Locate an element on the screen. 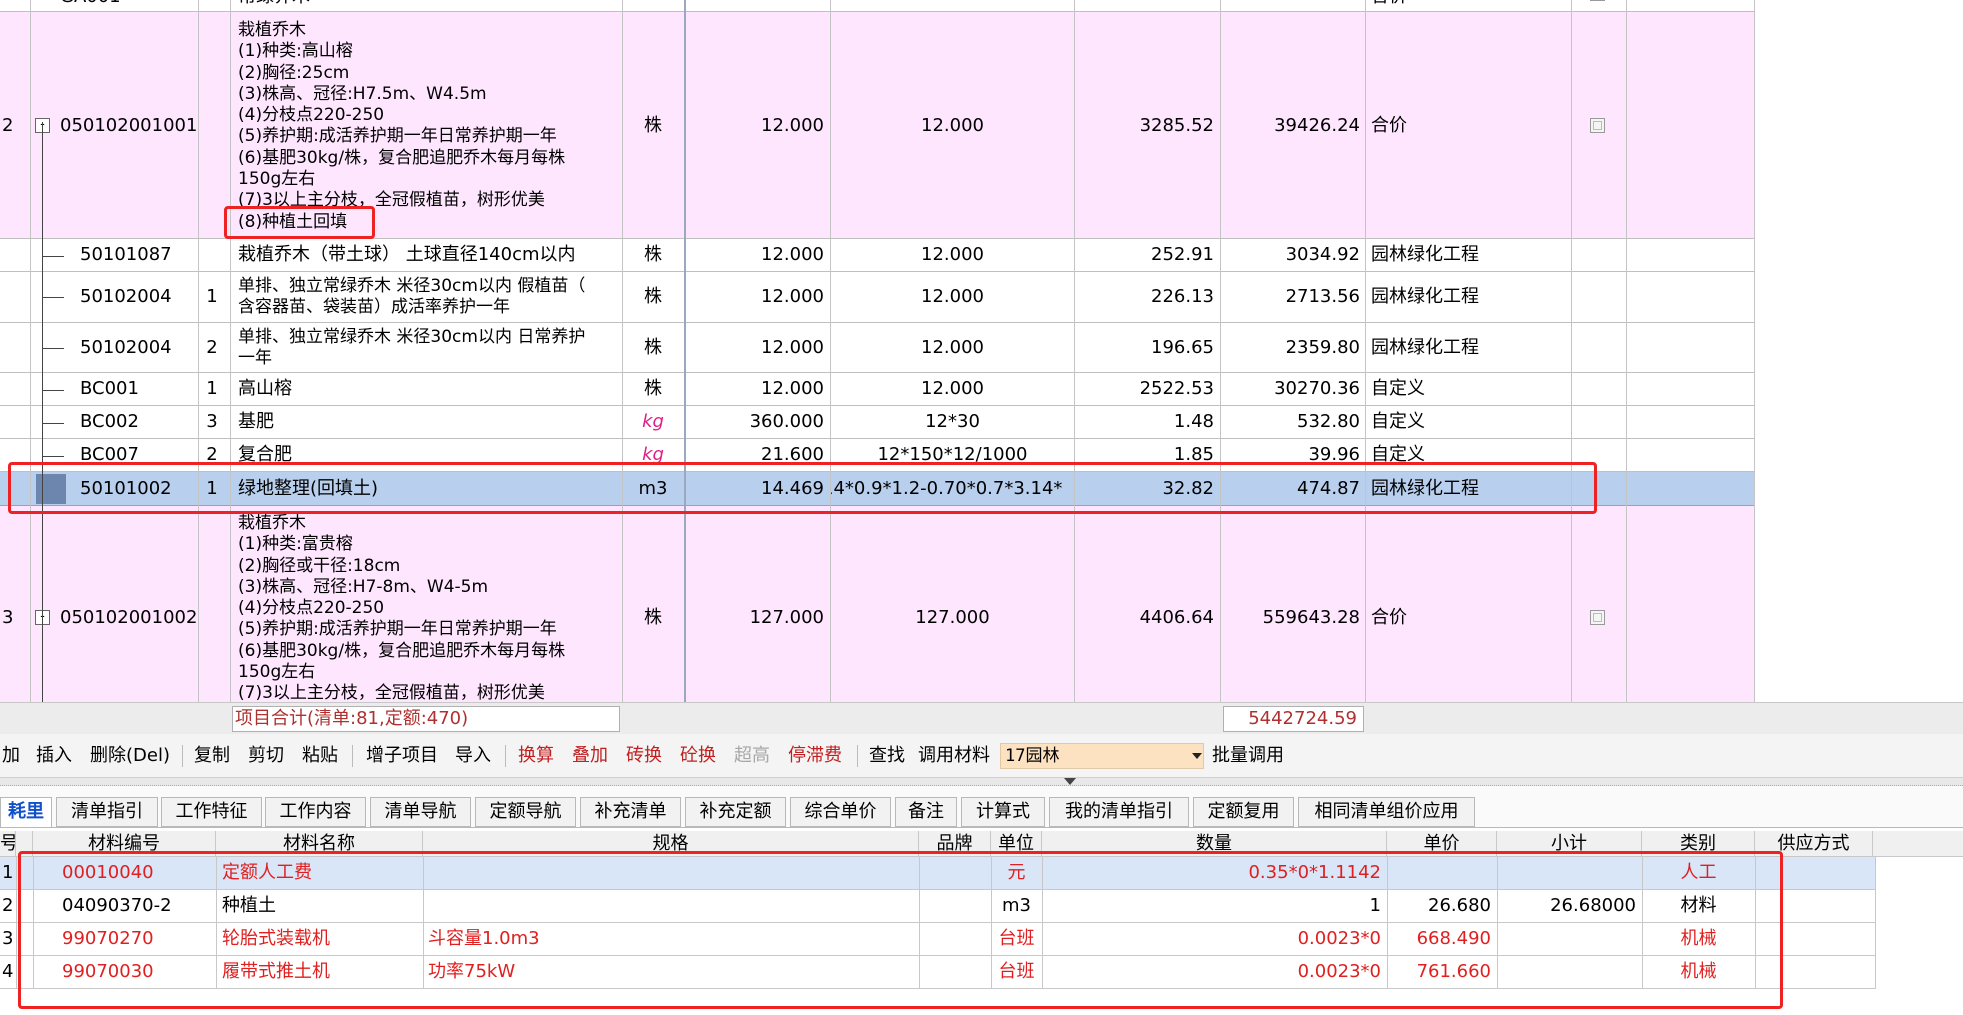 The image size is (1963, 1015). tab-same-list-pricing: 相同清单组价应用 is located at coordinates (1386, 812).